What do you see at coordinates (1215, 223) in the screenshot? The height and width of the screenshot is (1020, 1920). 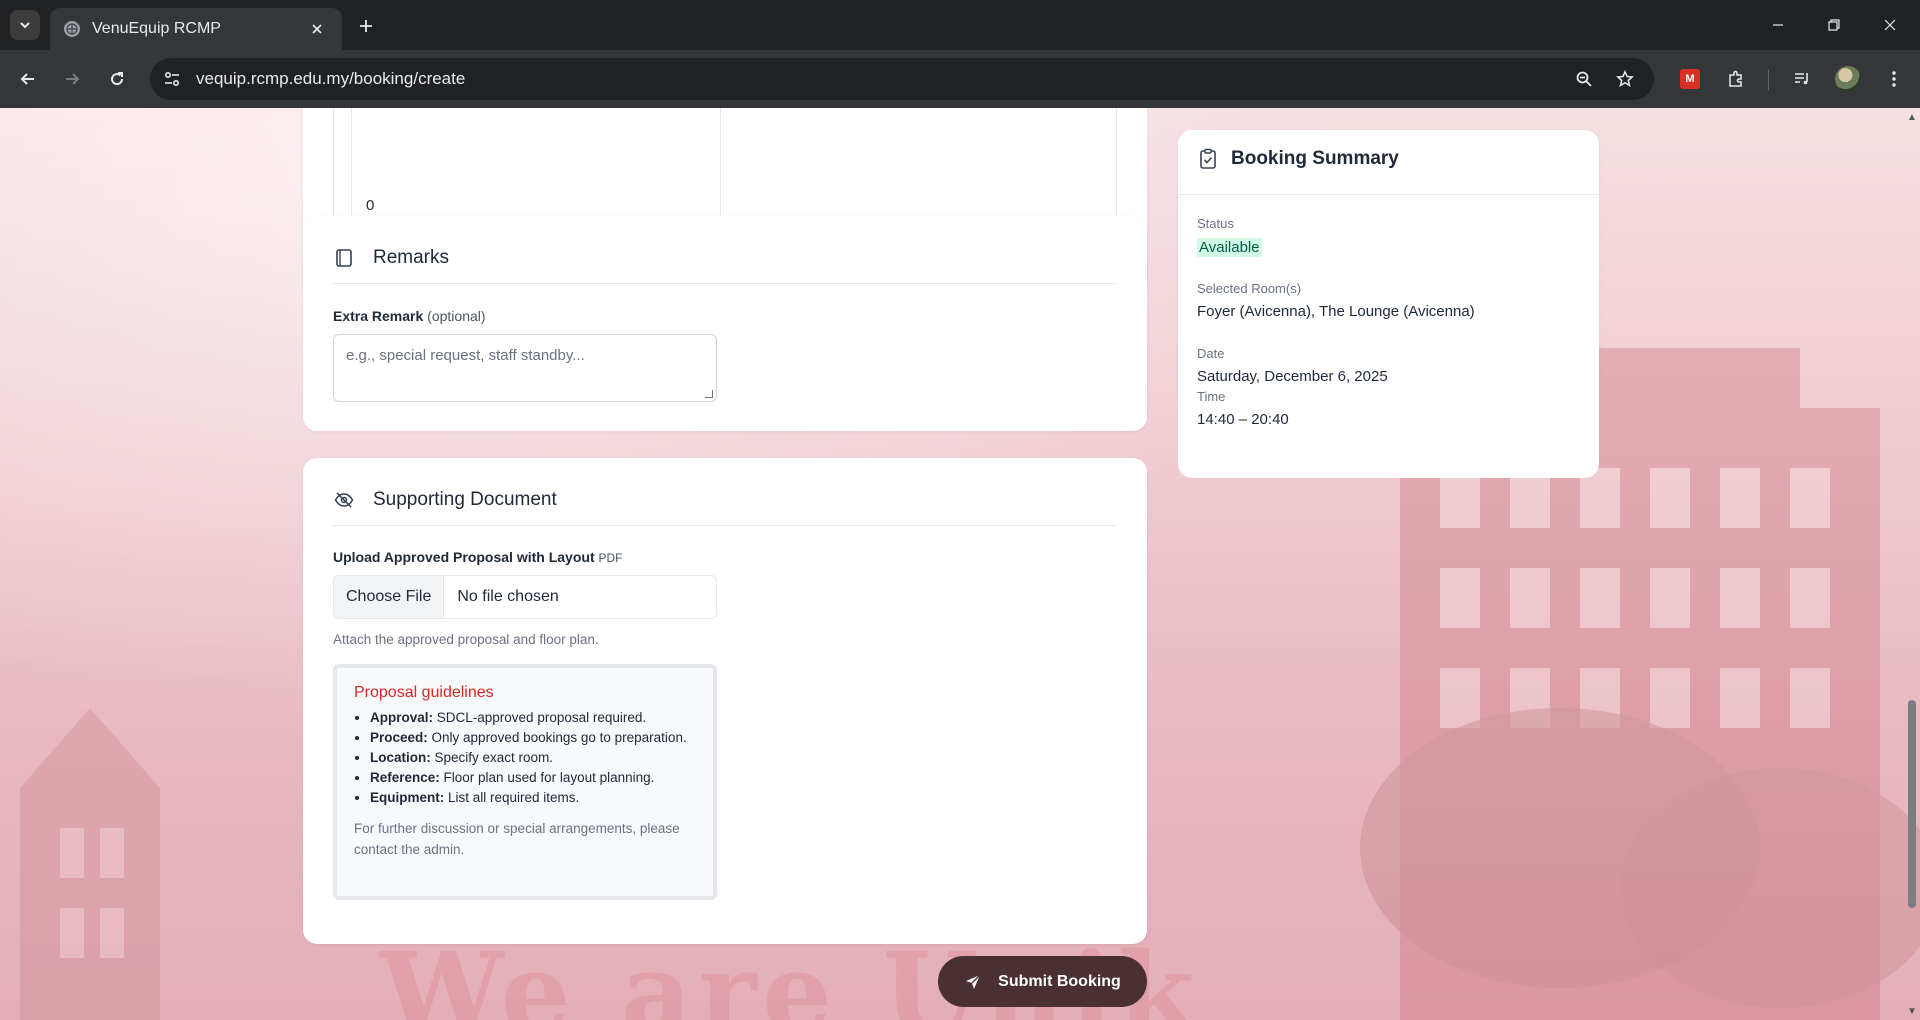 I see `status-label: Status` at bounding box center [1215, 223].